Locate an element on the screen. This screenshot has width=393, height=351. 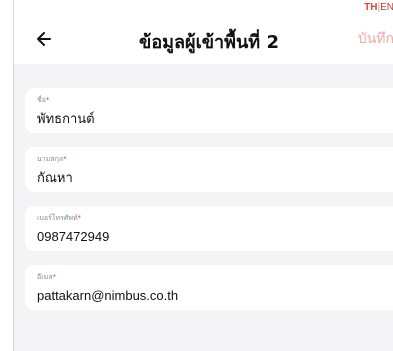
language-en-option: EN is located at coordinates (386, 7).